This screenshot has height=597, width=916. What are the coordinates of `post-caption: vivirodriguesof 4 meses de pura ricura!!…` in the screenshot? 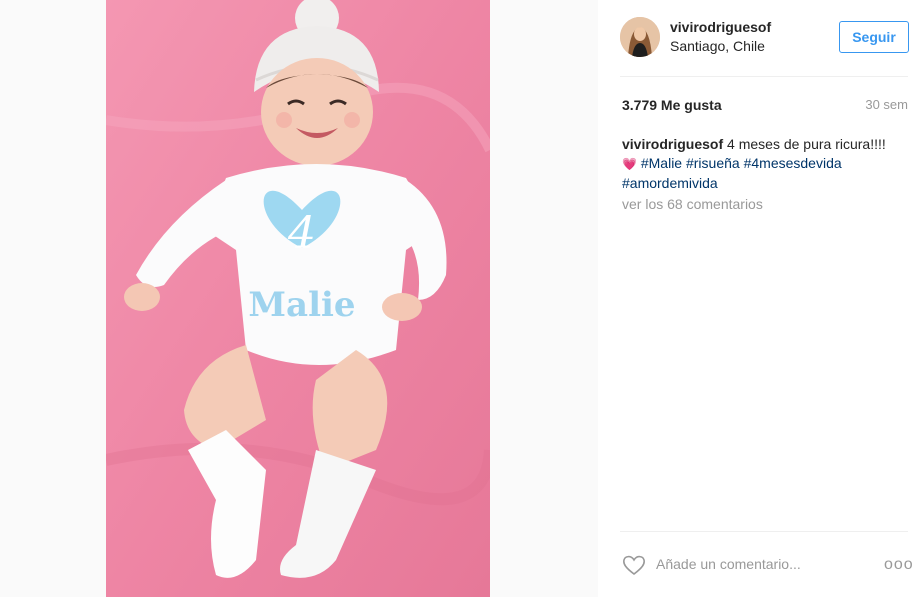 It's located at (764, 164).